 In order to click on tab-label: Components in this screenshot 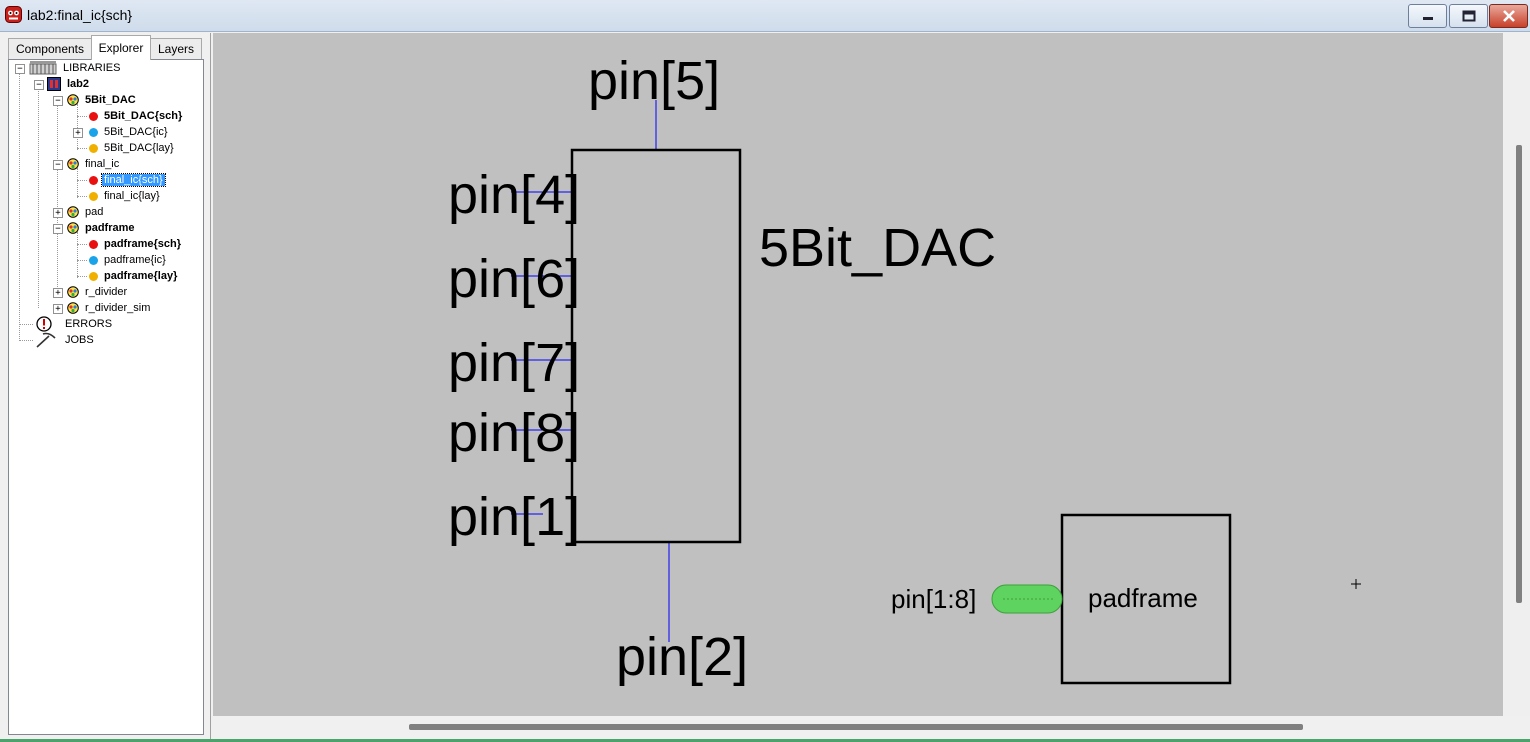, I will do `click(50, 49)`.